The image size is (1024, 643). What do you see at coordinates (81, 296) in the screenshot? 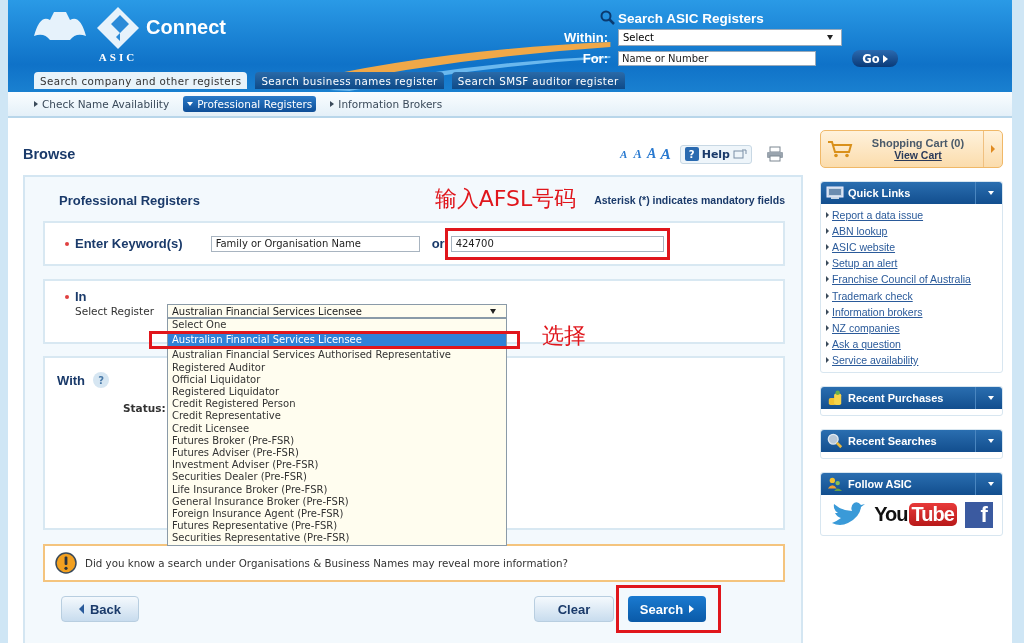
I see `field-label: In` at bounding box center [81, 296].